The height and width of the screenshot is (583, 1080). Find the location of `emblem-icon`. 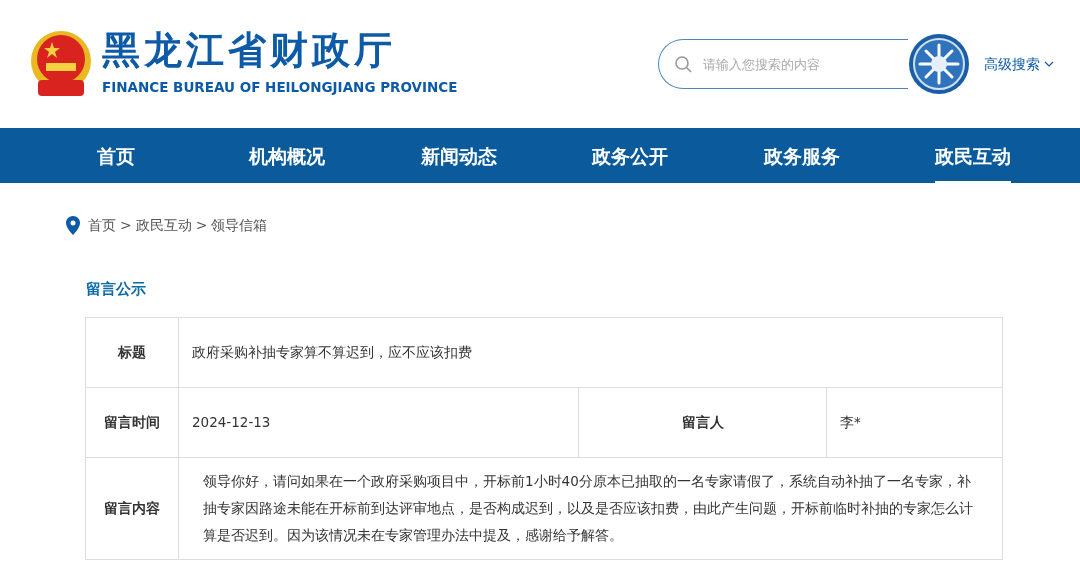

emblem-icon is located at coordinates (61, 64).